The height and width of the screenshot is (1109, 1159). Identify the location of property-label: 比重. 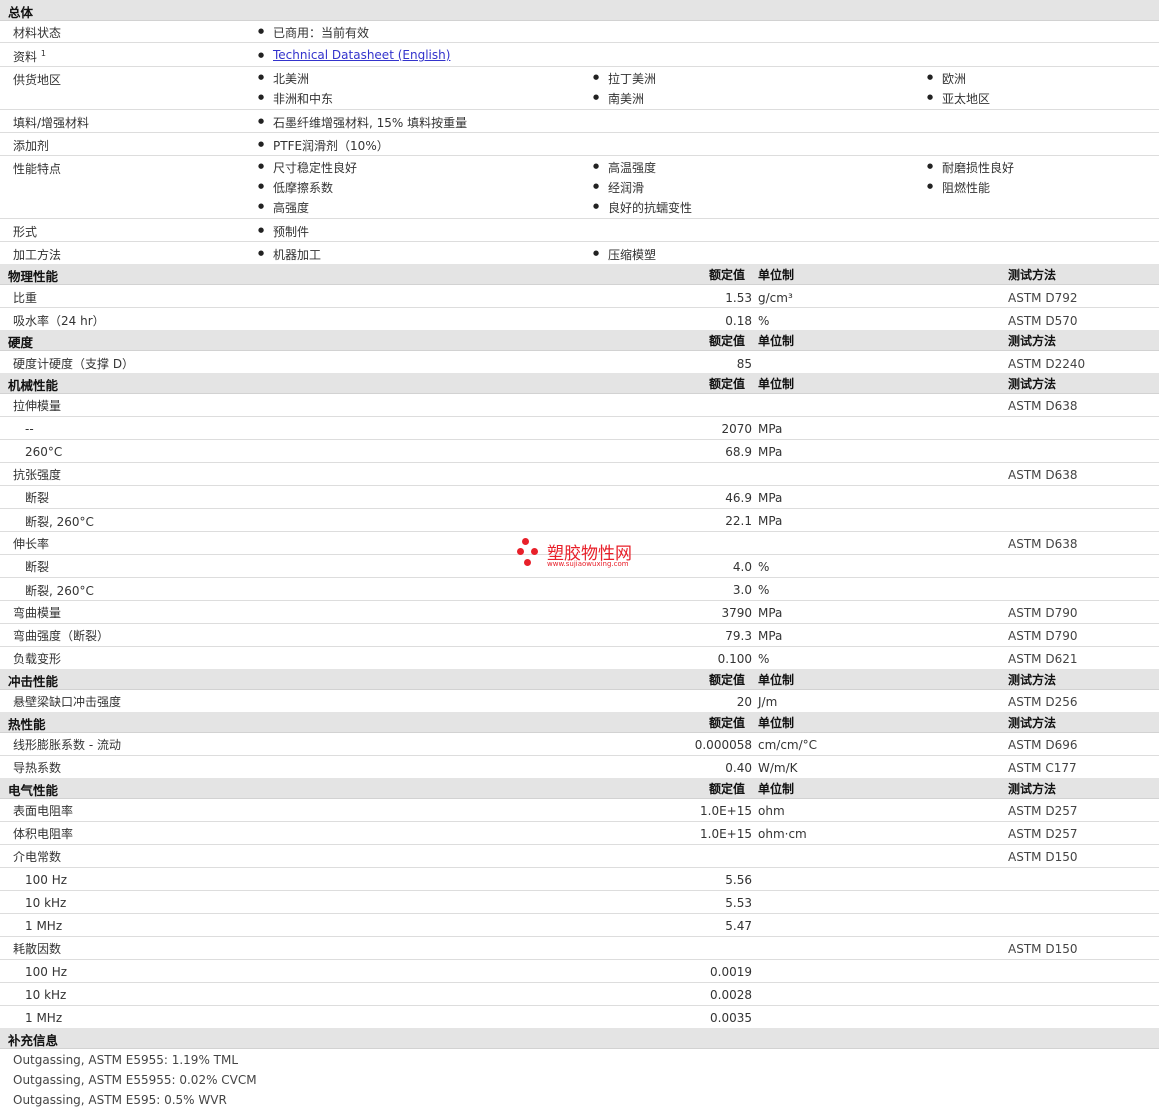
(25, 298).